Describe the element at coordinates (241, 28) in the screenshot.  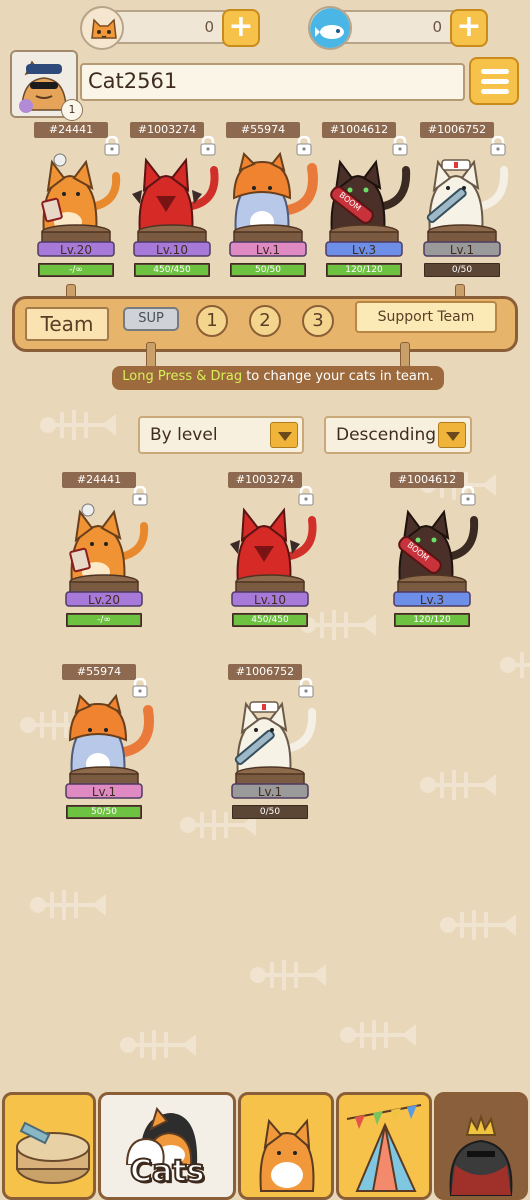
I see `add-coins-button: +` at that location.